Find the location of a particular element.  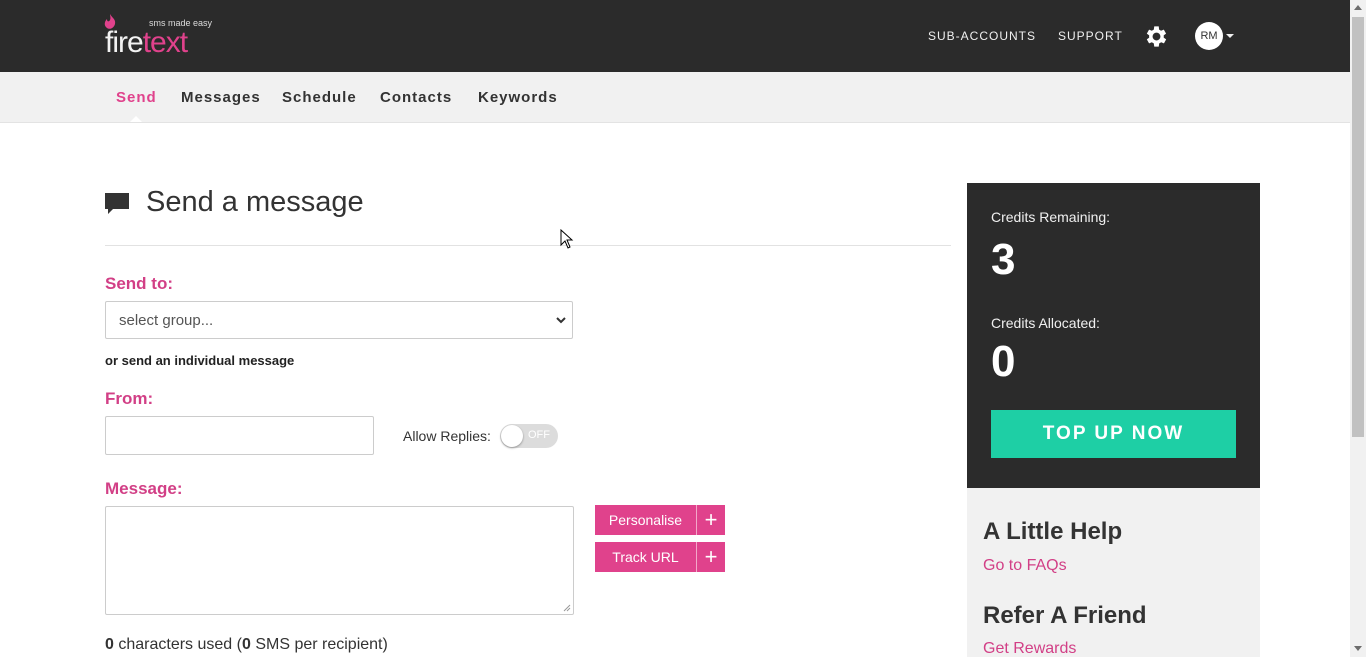

sms-count: 0 is located at coordinates (246, 644).